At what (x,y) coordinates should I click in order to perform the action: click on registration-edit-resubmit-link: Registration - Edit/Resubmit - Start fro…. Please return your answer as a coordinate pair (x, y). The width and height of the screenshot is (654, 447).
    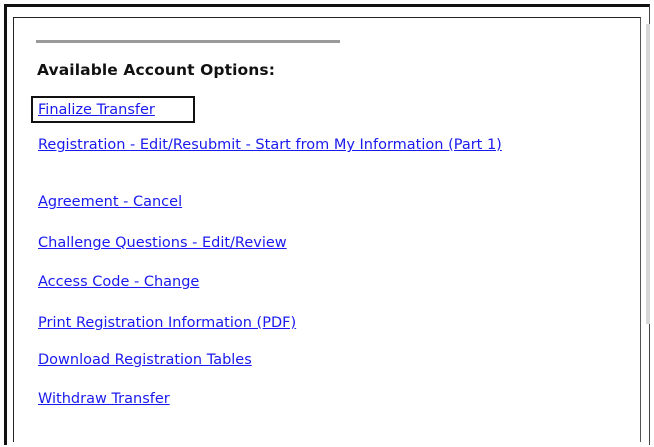
    Looking at the image, I should click on (328, 145).